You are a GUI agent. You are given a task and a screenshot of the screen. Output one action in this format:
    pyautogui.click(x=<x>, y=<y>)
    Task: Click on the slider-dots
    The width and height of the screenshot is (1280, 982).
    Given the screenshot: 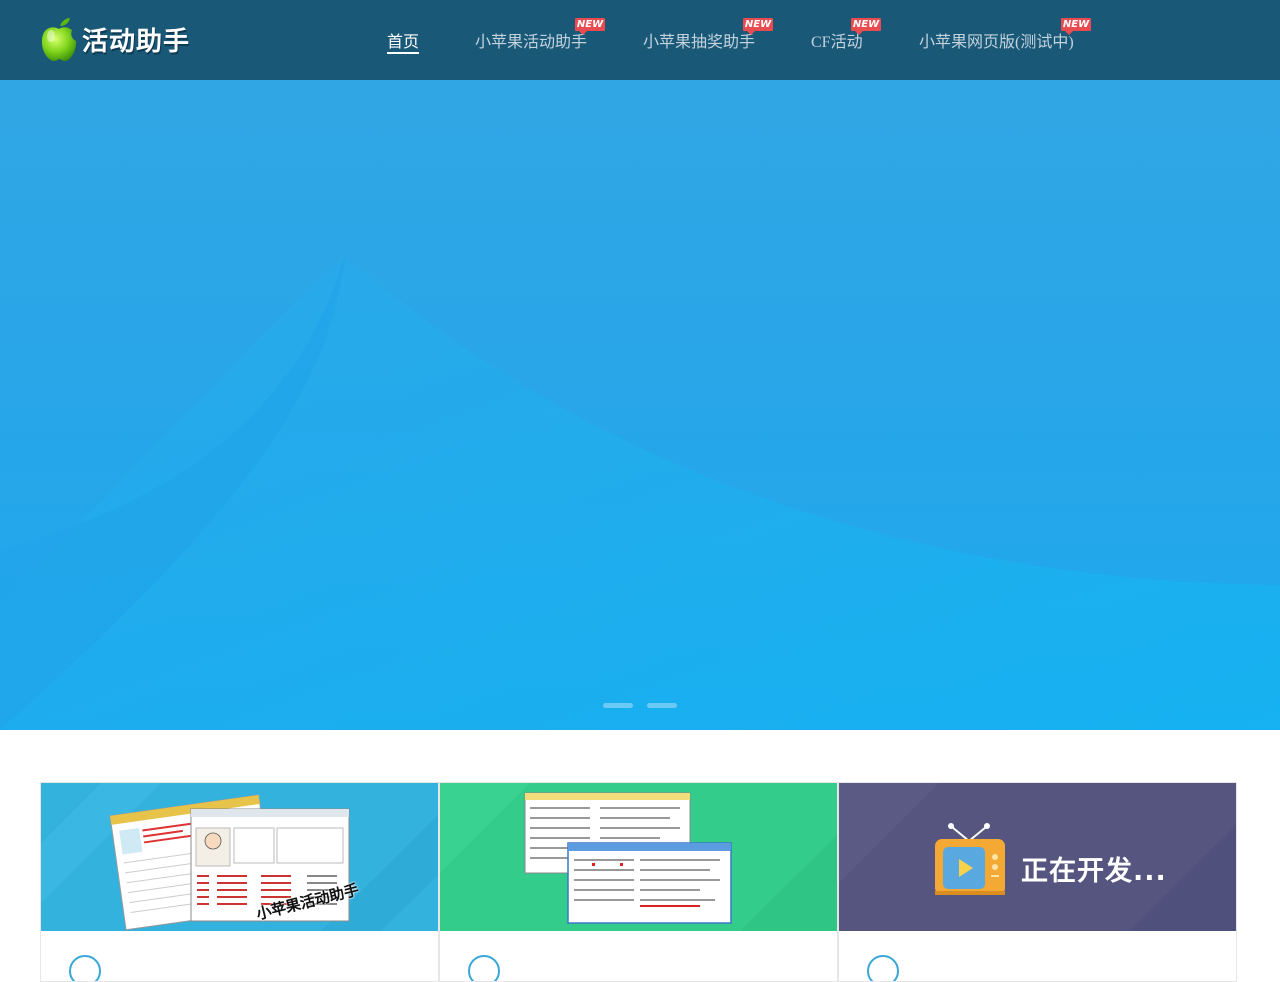 What is the action you would take?
    pyautogui.click(x=640, y=707)
    